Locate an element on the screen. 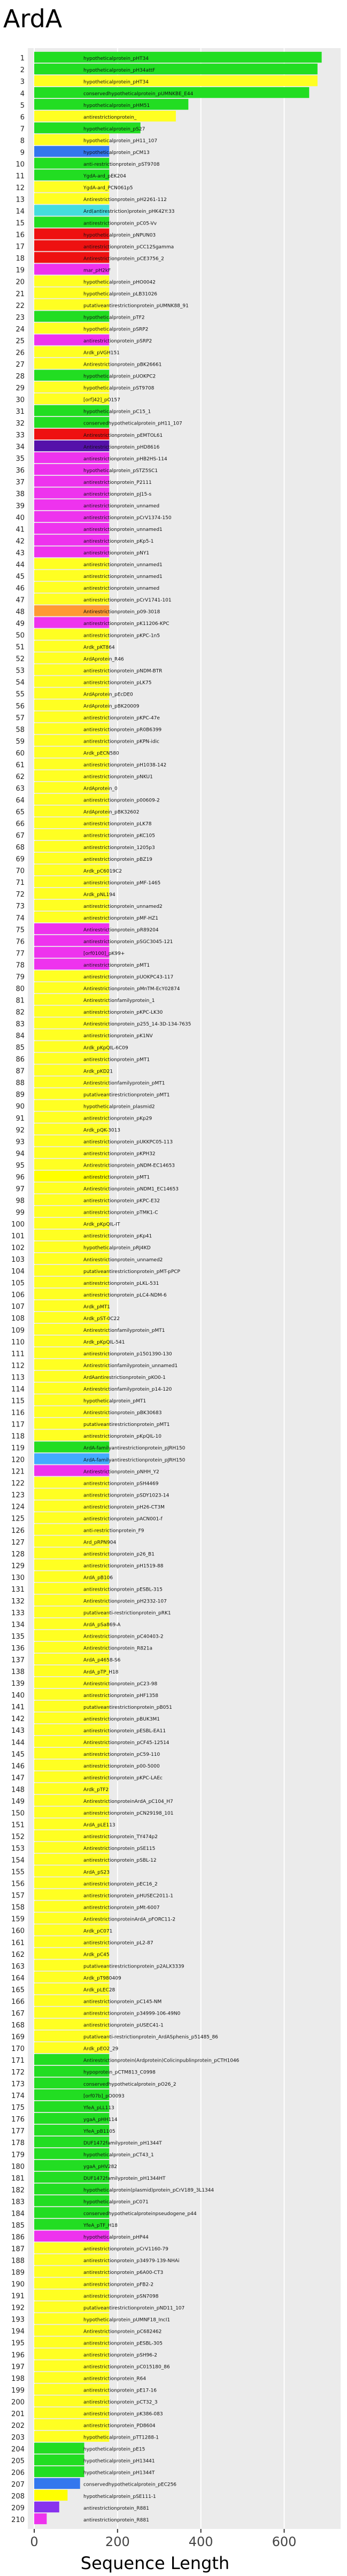 The height and width of the screenshot is (2576, 347). bar-label: hypotheticalprotein_pMT1 is located at coordinates (115, 1401).